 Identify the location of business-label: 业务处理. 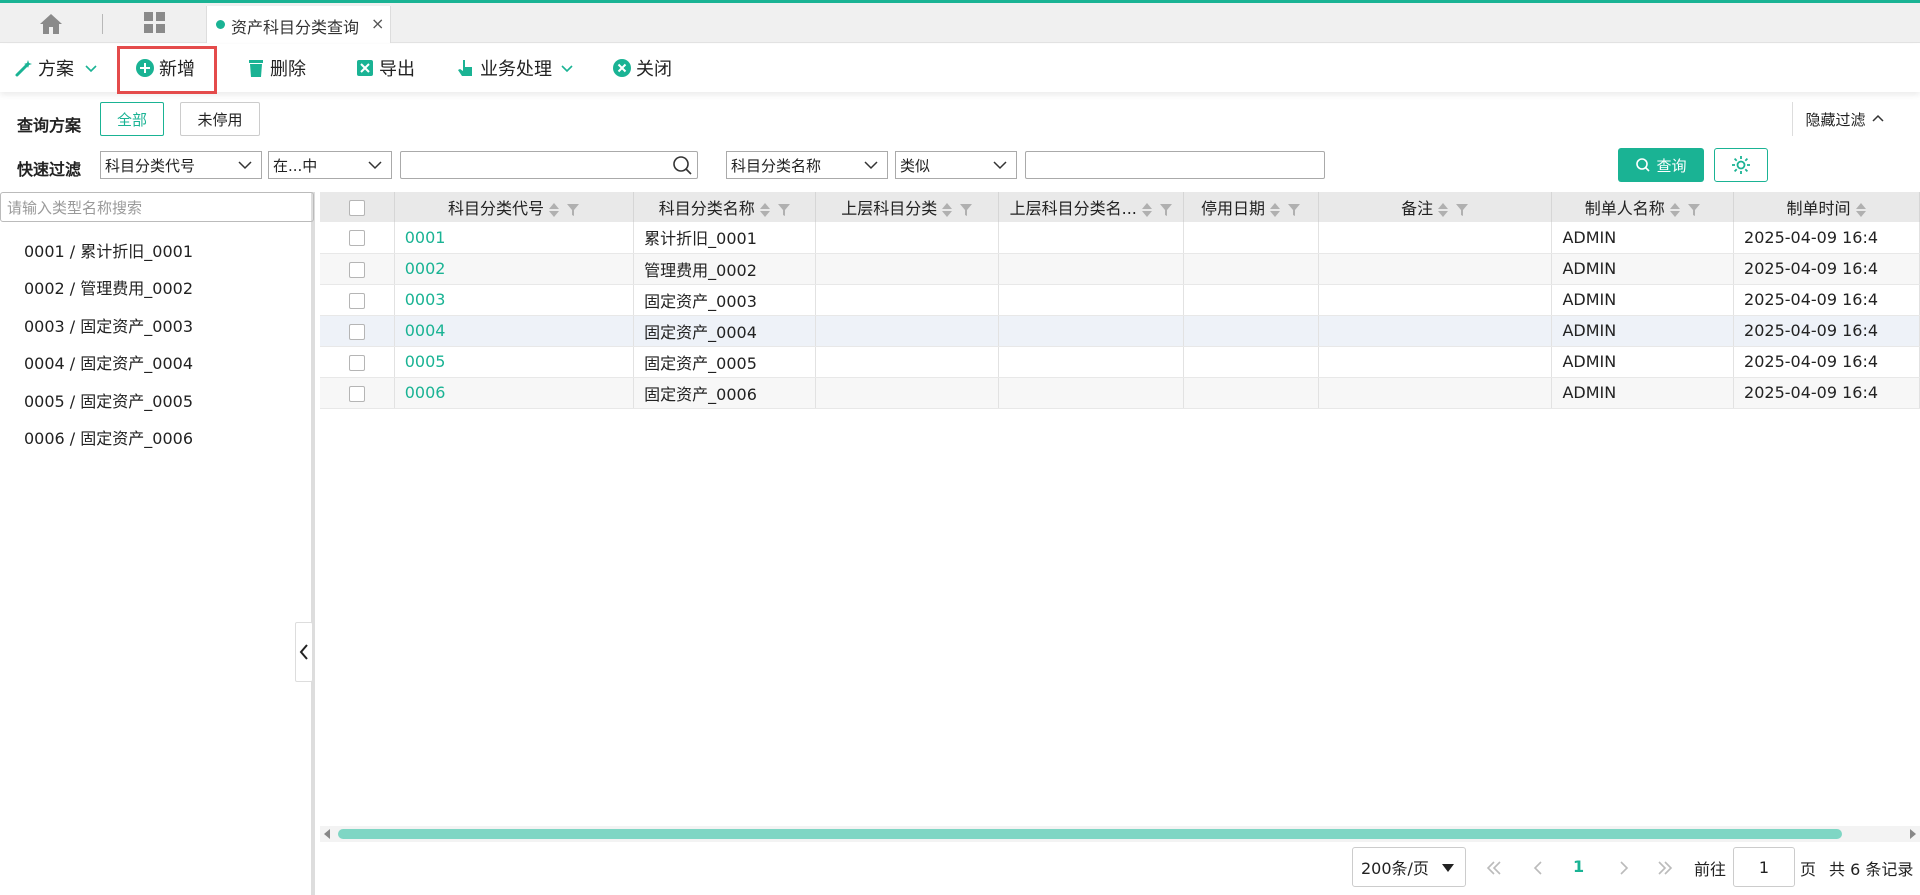
(516, 69).